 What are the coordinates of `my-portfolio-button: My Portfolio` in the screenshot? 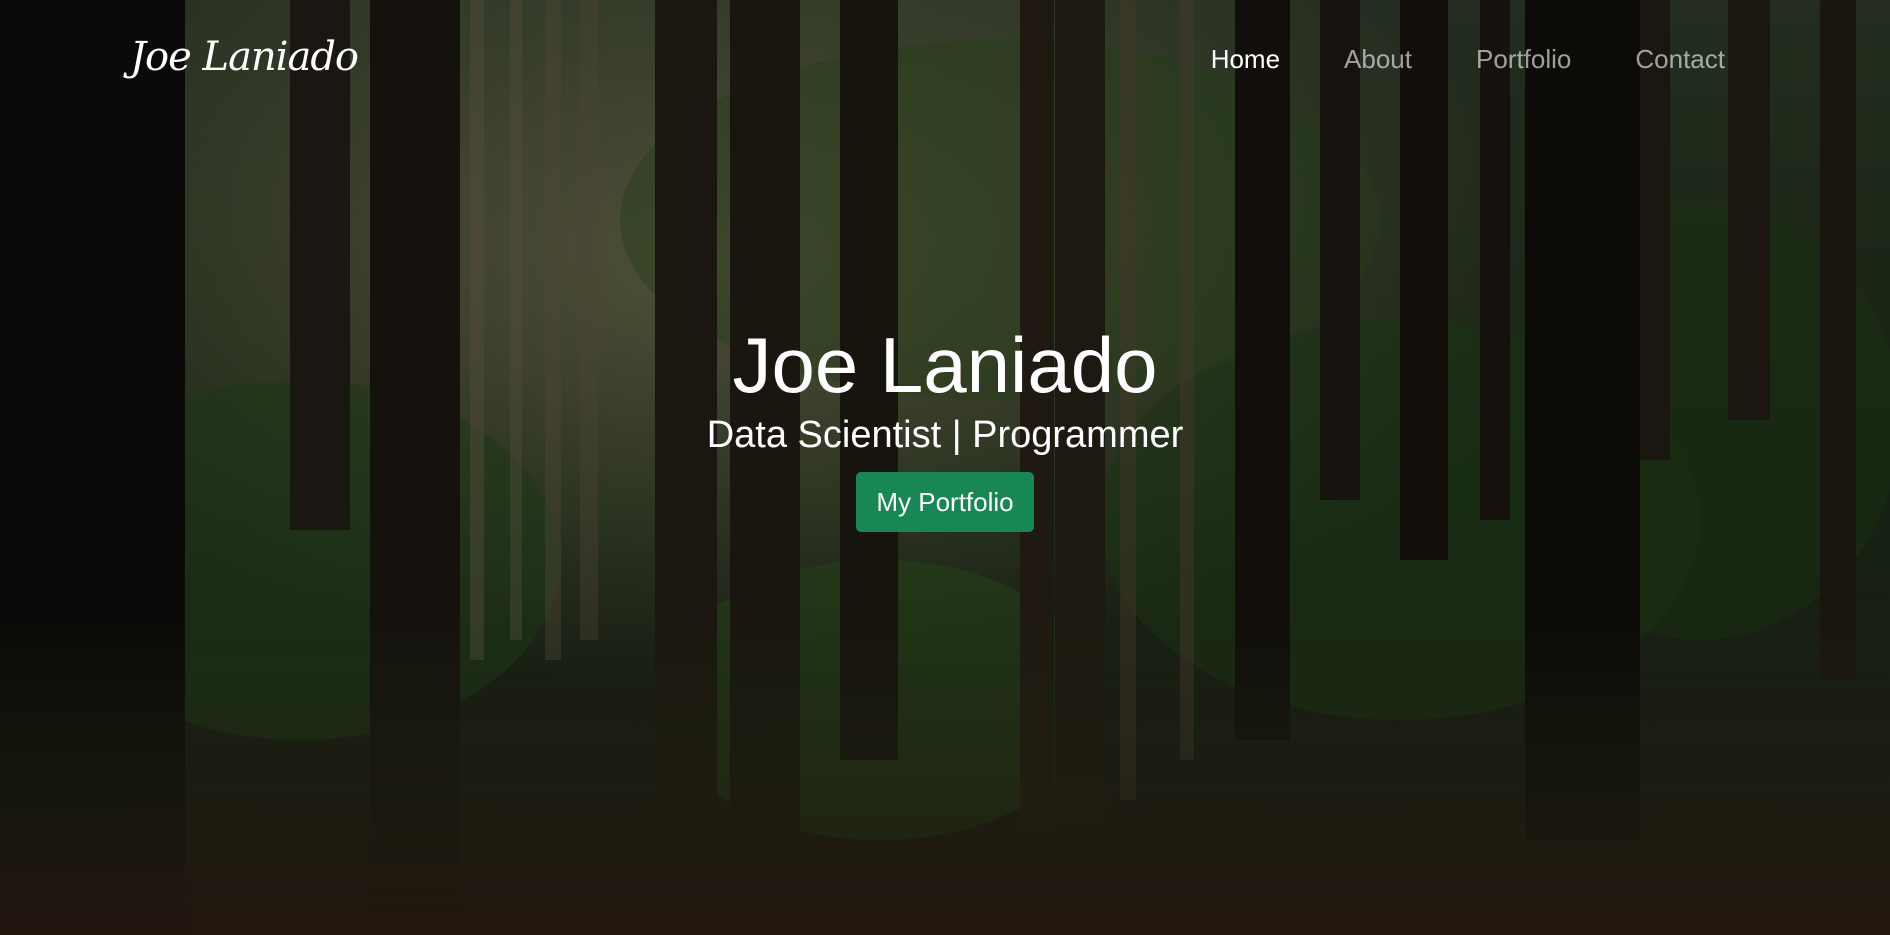 It's located at (945, 502).